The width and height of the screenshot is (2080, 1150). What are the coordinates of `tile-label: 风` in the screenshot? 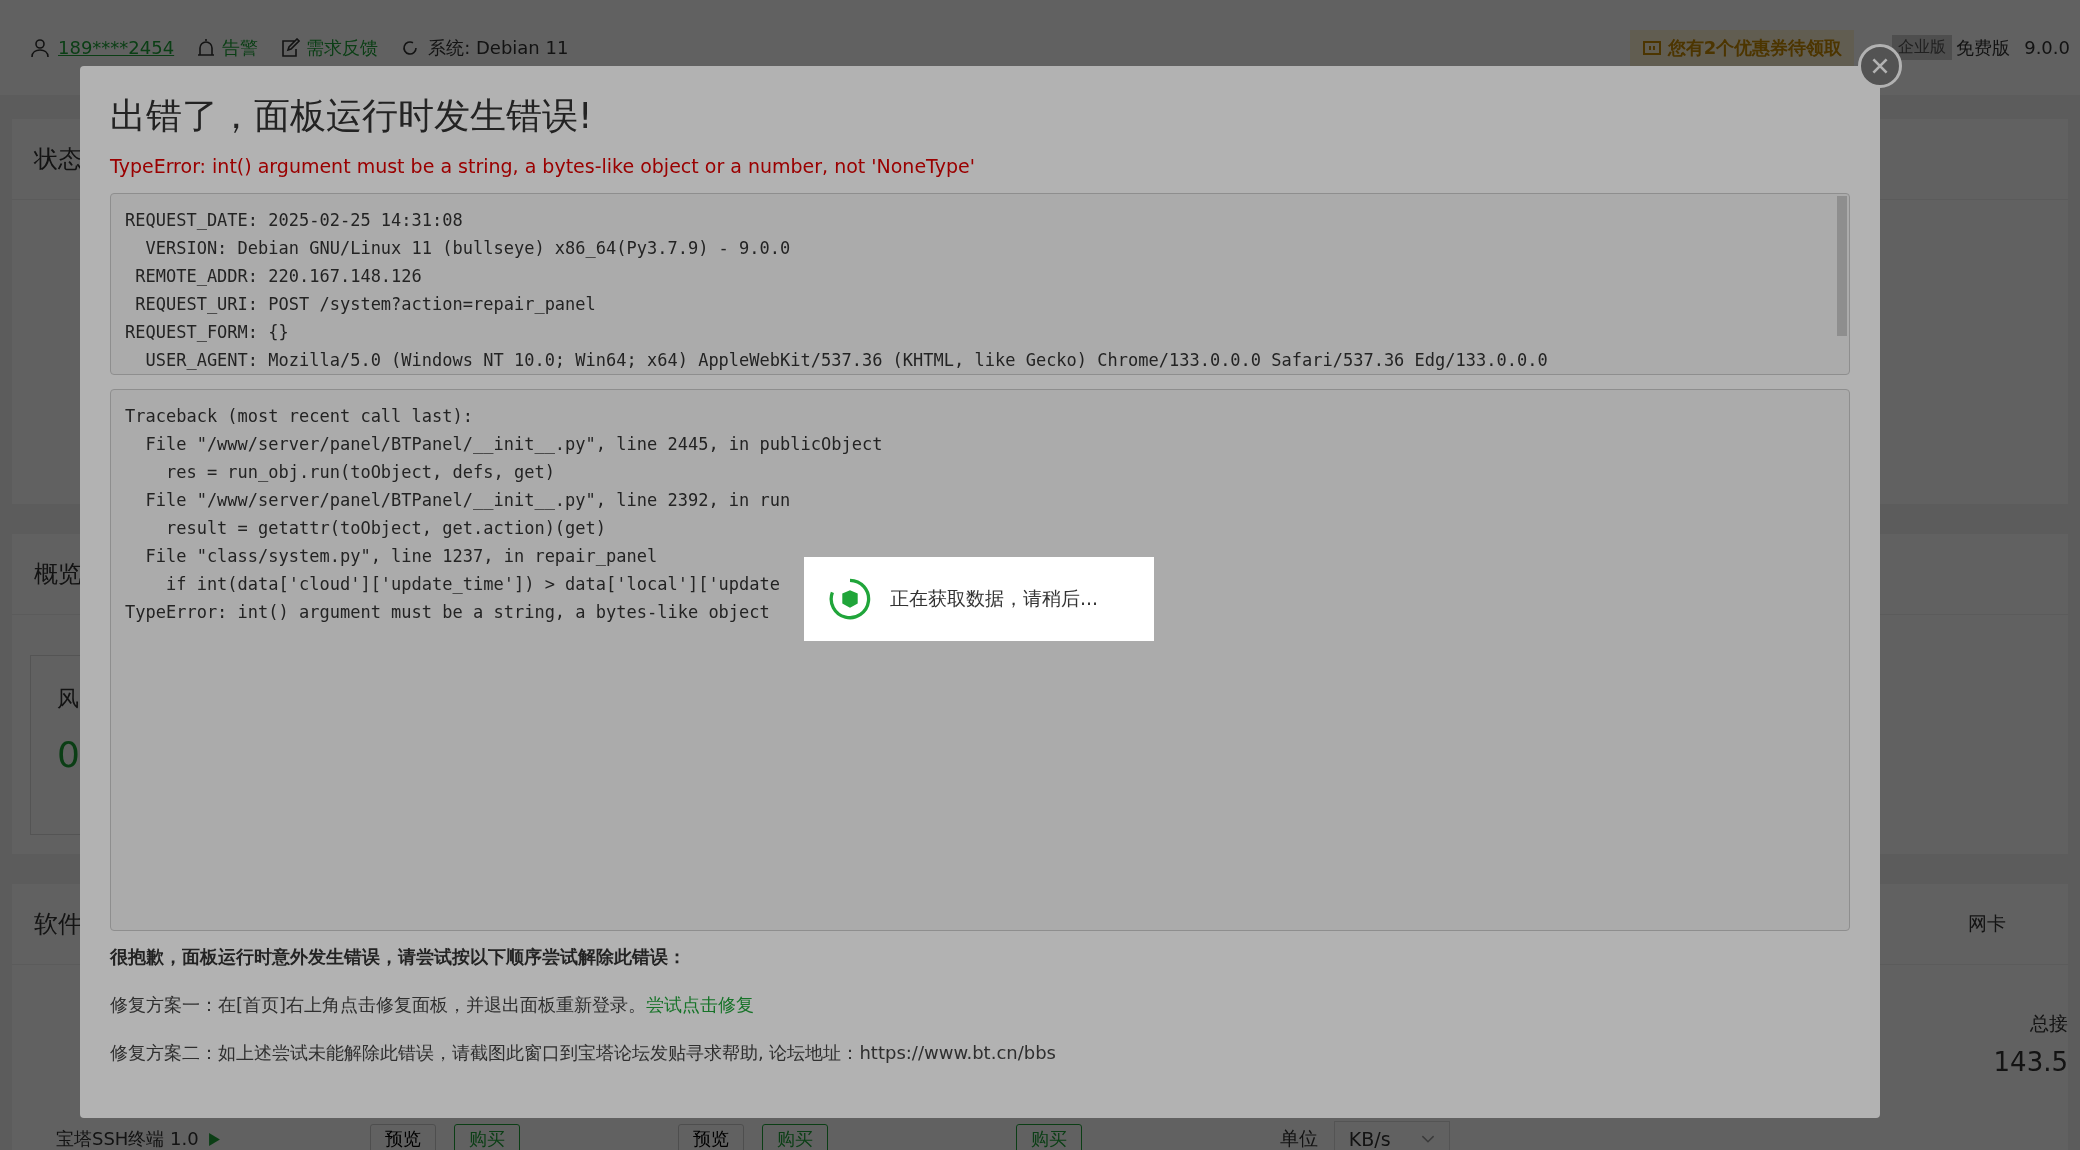 It's located at (68, 699).